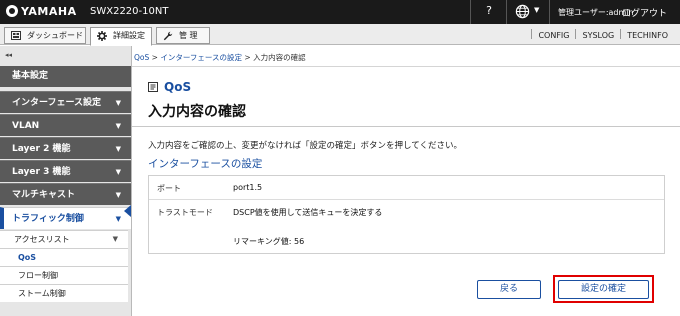  I want to click on section-title-text: QoS, so click(178, 87).